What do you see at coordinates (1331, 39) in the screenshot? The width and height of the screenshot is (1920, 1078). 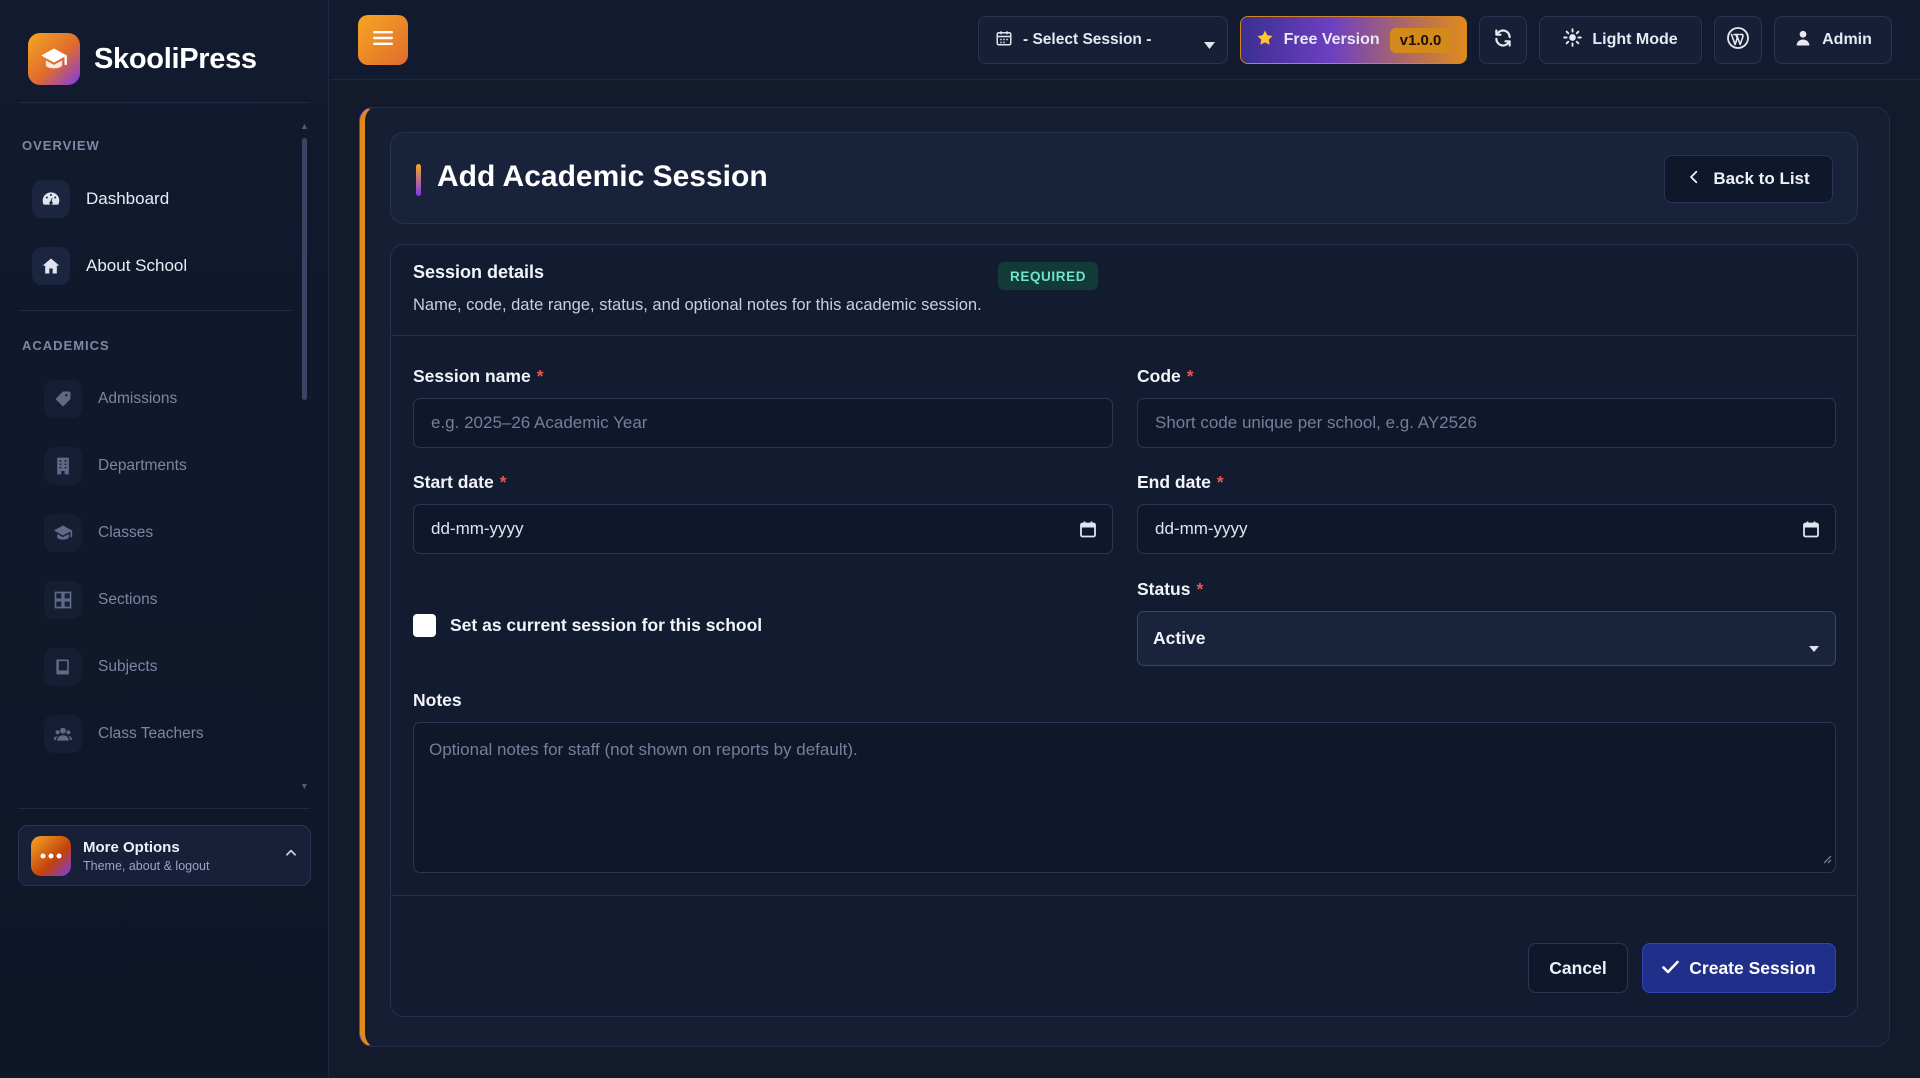 I see `free-version-label: Free Version` at bounding box center [1331, 39].